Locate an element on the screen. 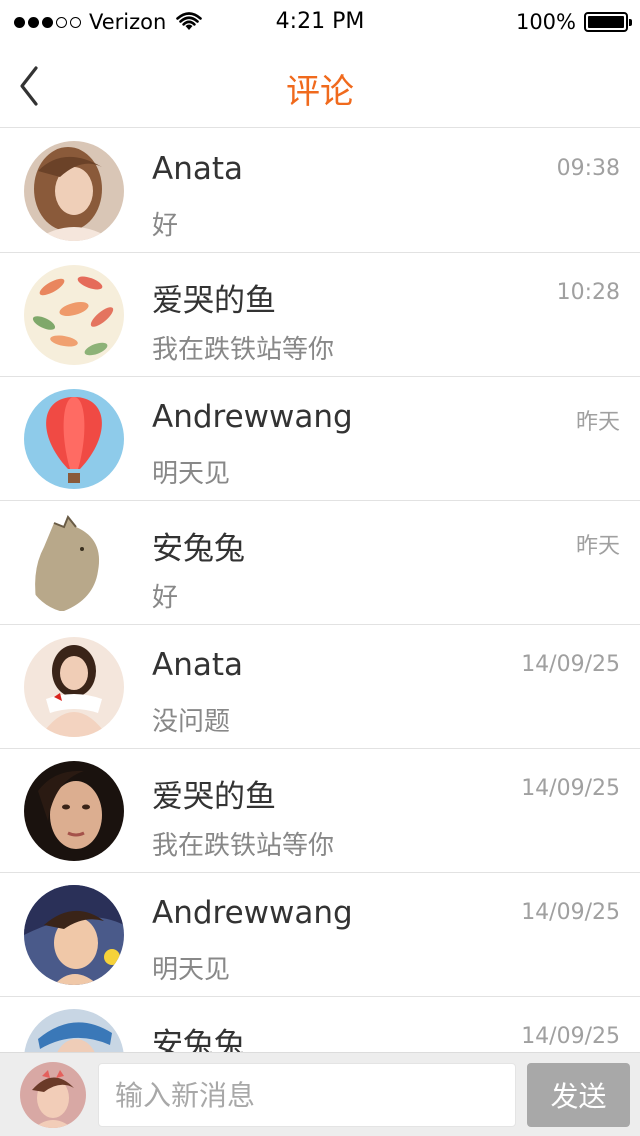 The width and height of the screenshot is (640, 1136). battery-percent: 100% is located at coordinates (545, 22).